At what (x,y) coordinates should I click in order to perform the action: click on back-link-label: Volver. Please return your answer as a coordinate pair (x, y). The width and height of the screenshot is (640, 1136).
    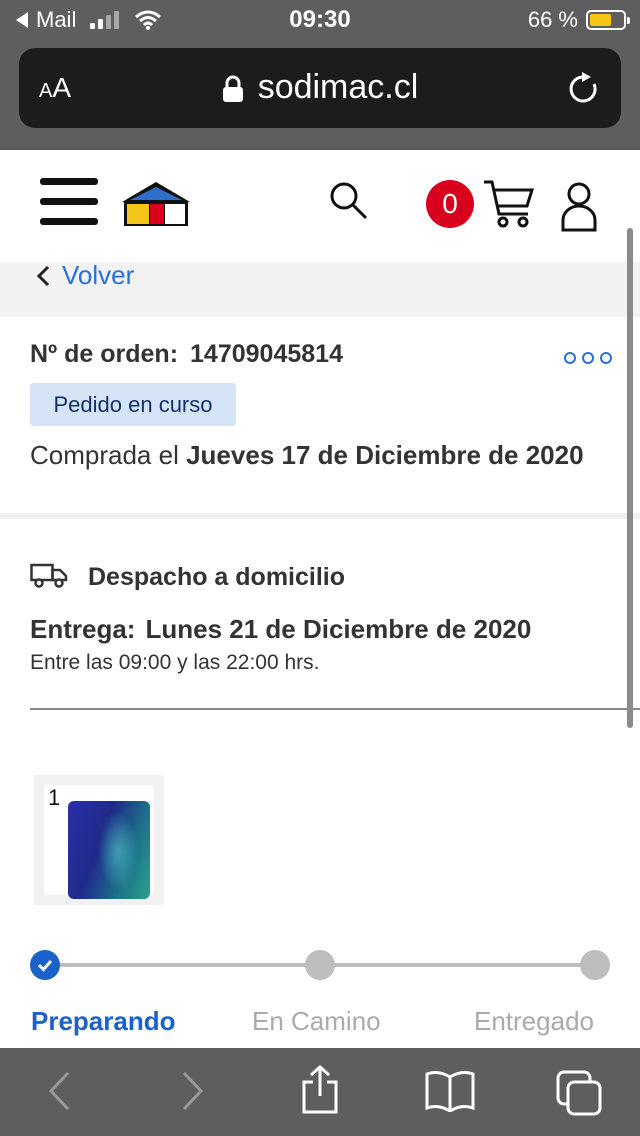
    Looking at the image, I should click on (98, 275).